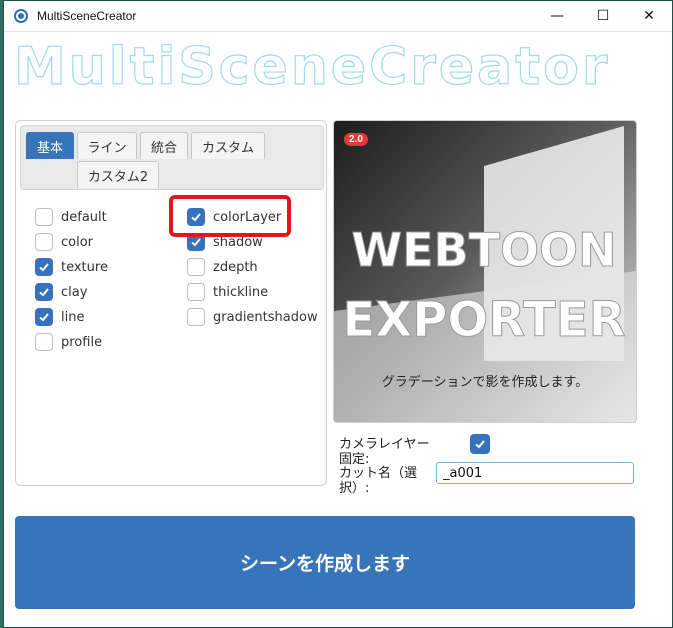  Describe the element at coordinates (59, 317) in the screenshot. I see `option-line: line` at that location.